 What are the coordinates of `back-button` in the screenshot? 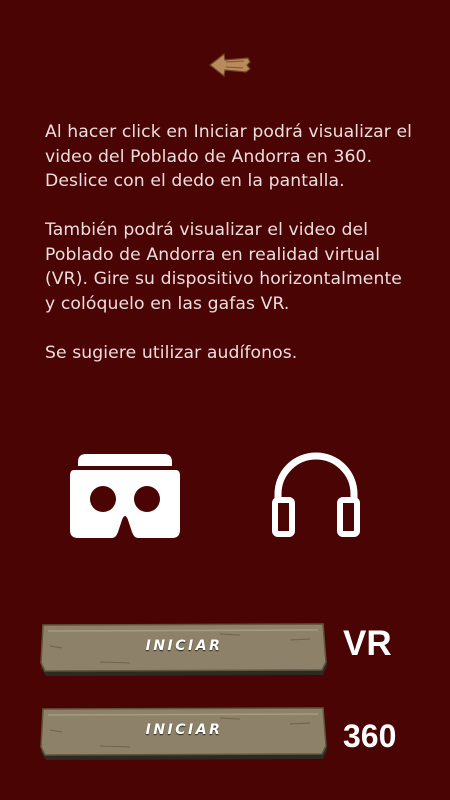 It's located at (229, 65).